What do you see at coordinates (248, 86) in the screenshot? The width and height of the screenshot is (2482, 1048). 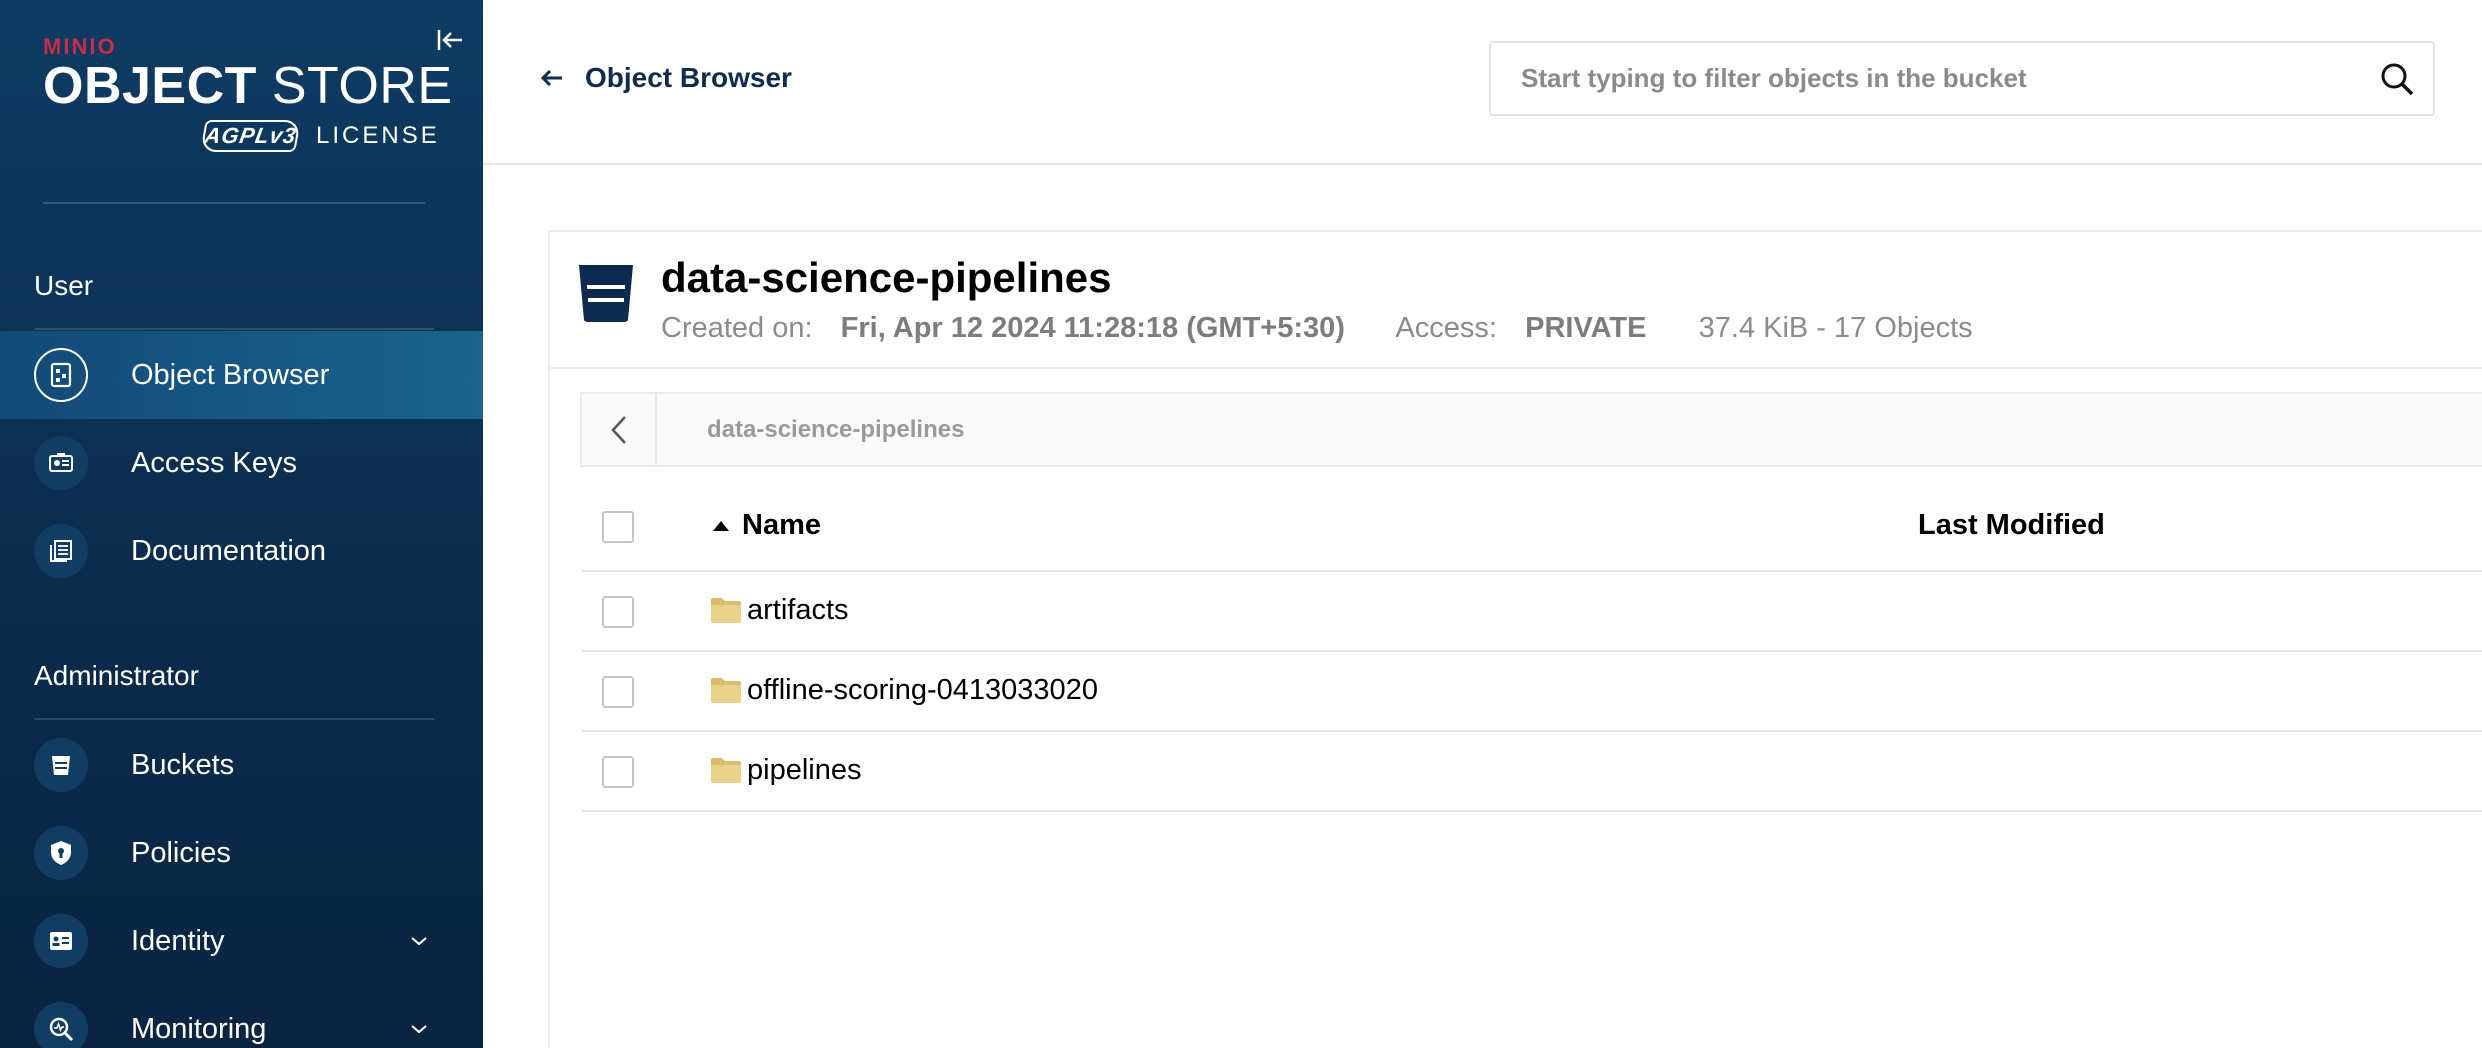 I see `logo-product: OBJECT STORE` at bounding box center [248, 86].